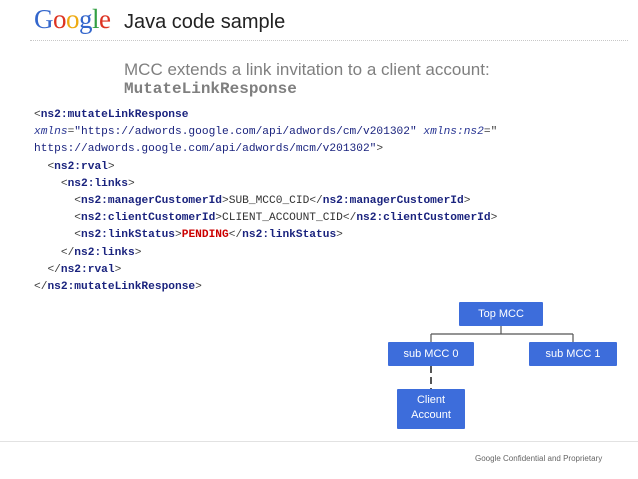 The image size is (638, 479). What do you see at coordinates (210, 89) in the screenshot?
I see `slide-subtitle-code: MutateLinkResponse` at bounding box center [210, 89].